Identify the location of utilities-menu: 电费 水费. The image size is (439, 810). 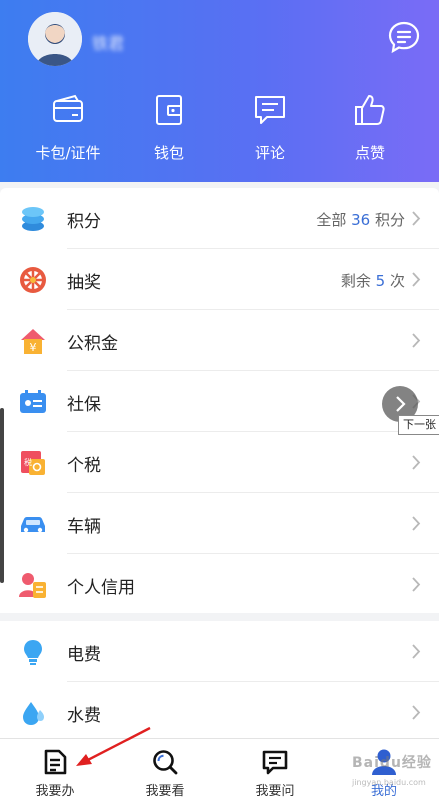
(219, 679).